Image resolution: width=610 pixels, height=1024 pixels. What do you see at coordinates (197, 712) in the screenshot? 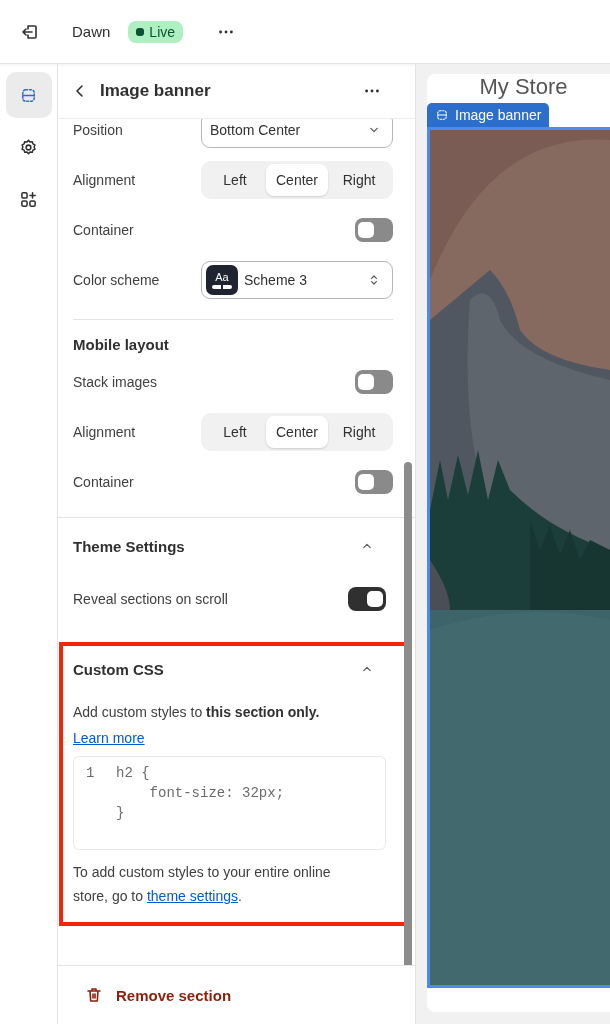
I see `section-description: Add custom styles to this section only.` at bounding box center [197, 712].